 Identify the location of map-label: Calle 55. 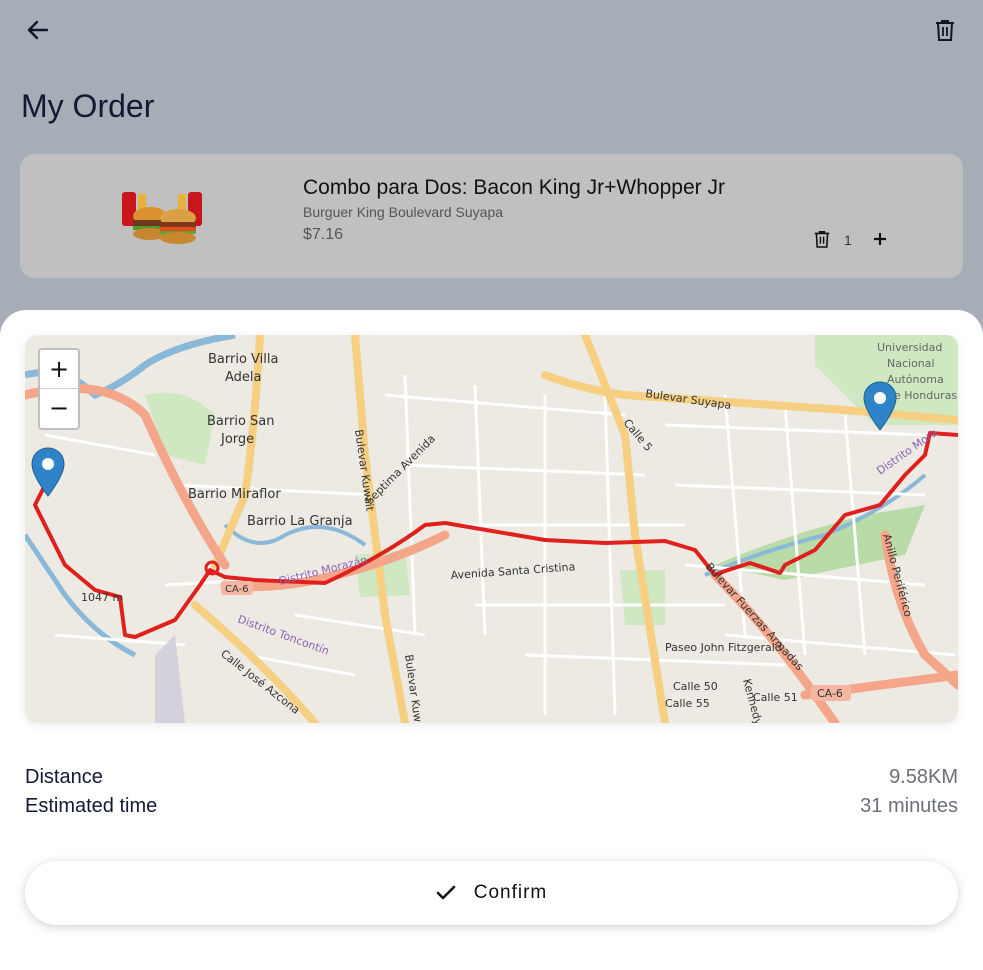
(687, 703).